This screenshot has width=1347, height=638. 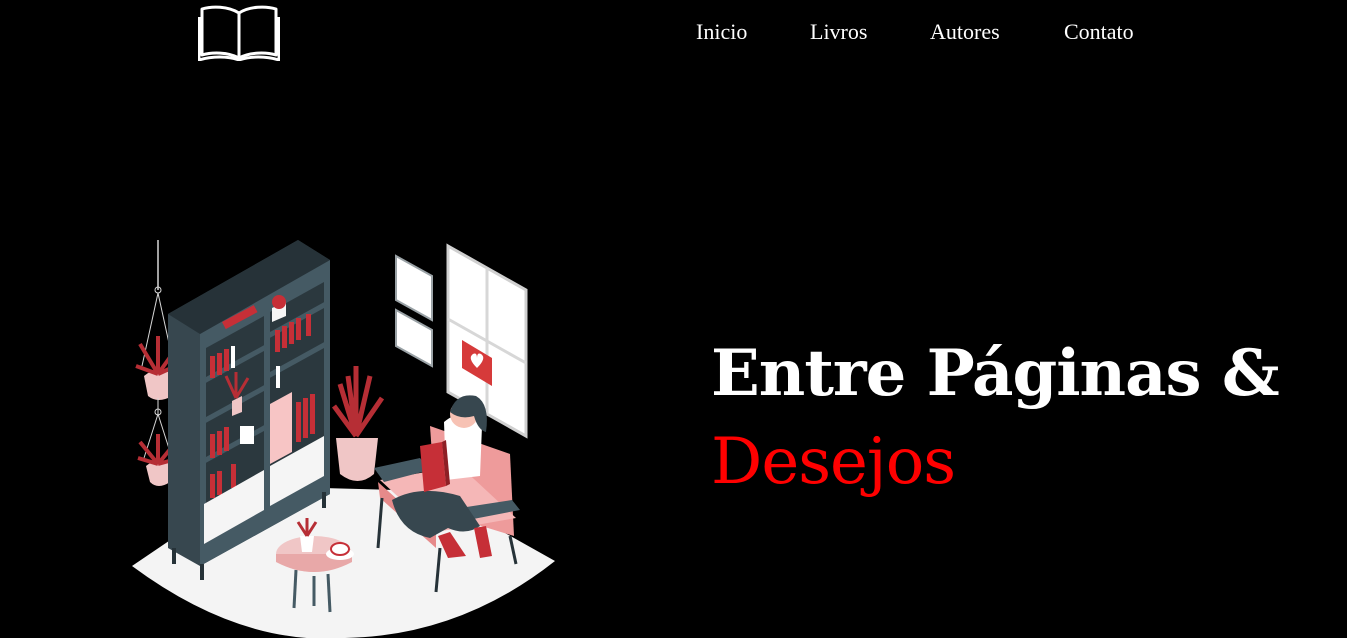 What do you see at coordinates (833, 462) in the screenshot?
I see `hero-title-line2: Desejos` at bounding box center [833, 462].